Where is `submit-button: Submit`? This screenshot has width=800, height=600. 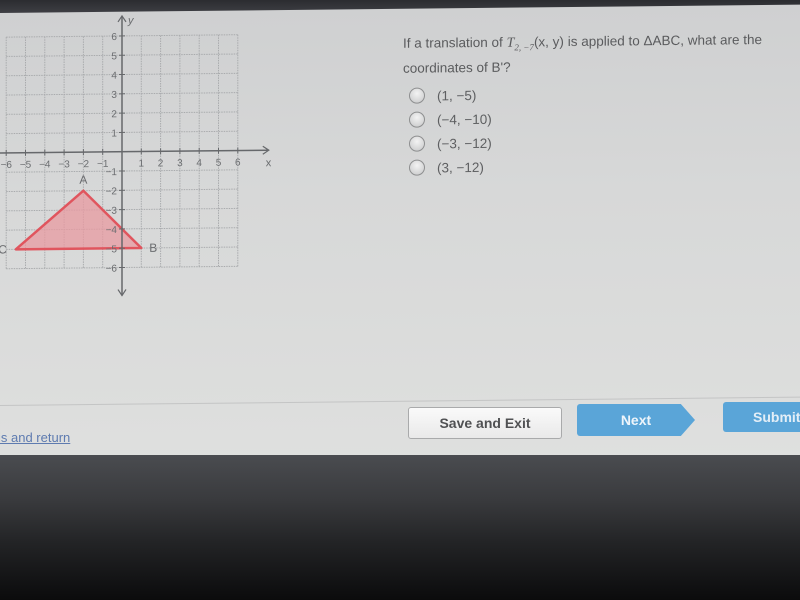 submit-button: Submit is located at coordinates (761, 417).